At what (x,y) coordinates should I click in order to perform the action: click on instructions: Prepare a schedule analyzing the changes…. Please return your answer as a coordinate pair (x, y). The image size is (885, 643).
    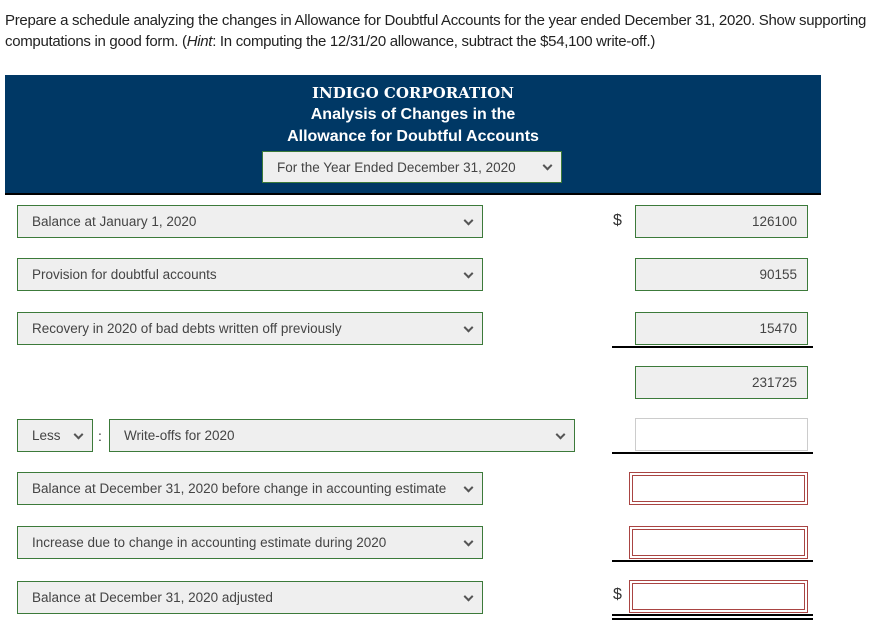
    Looking at the image, I should click on (440, 31).